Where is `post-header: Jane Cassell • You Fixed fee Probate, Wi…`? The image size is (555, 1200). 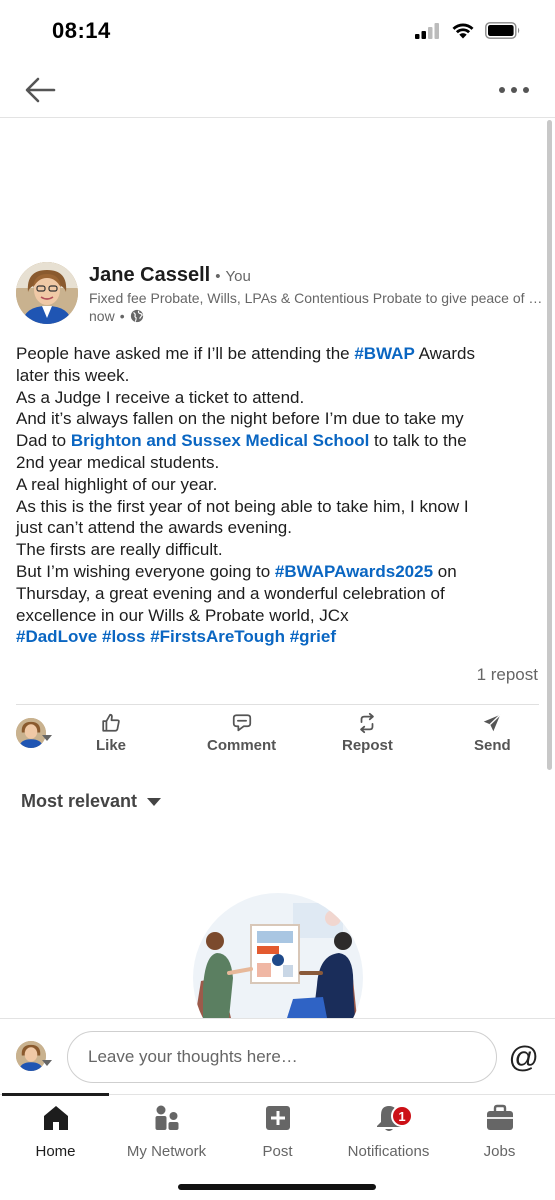
post-header: Jane Cassell • You Fixed fee Probate, Wi… is located at coordinates (281, 295).